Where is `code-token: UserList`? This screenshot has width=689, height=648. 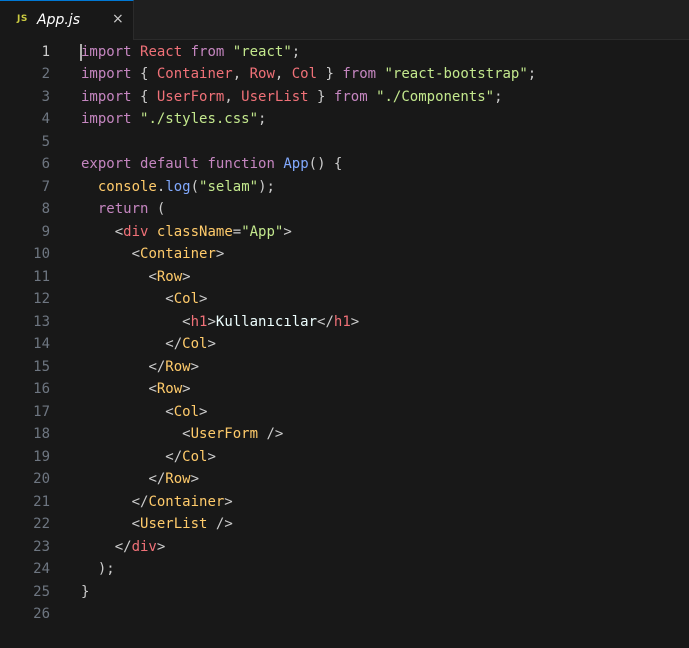
code-token: UserList is located at coordinates (174, 524).